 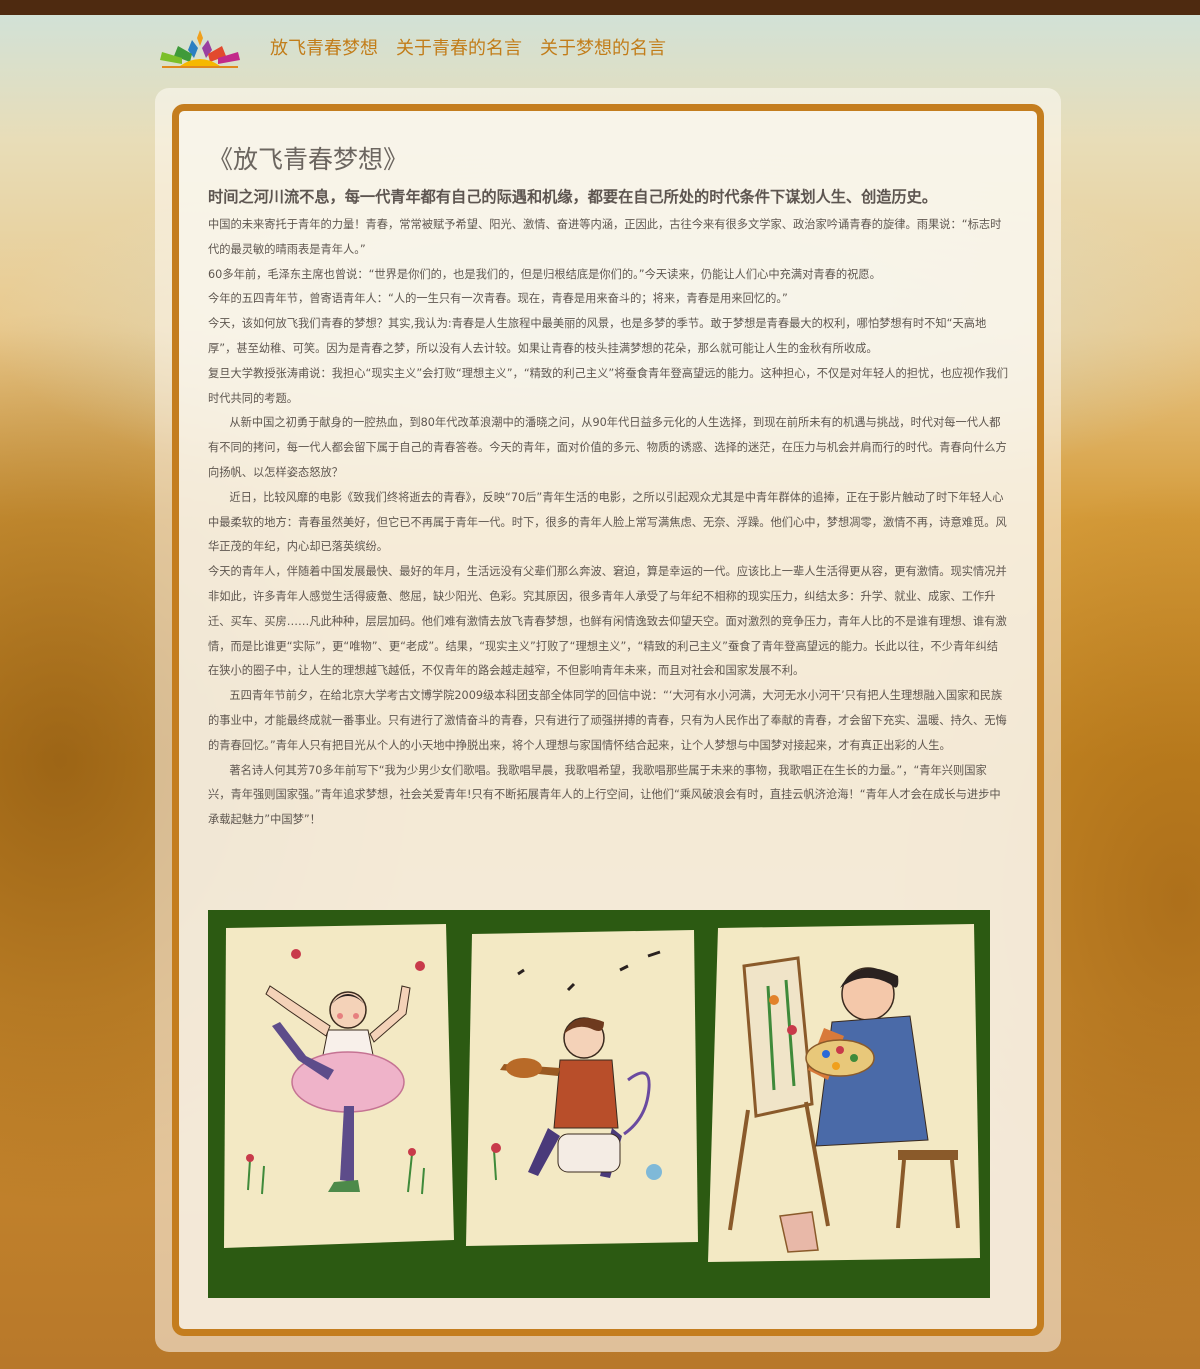 What do you see at coordinates (603, 49) in the screenshot?
I see `nav-link-dream-quotes: 关于梦想的名言` at bounding box center [603, 49].